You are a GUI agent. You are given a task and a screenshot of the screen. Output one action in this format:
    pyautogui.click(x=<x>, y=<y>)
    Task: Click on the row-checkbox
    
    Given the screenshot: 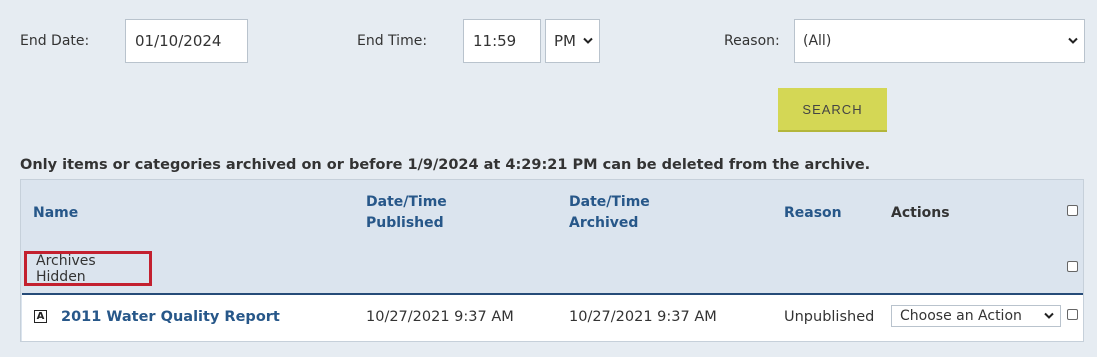 What is the action you would take?
    pyautogui.click(x=1072, y=314)
    